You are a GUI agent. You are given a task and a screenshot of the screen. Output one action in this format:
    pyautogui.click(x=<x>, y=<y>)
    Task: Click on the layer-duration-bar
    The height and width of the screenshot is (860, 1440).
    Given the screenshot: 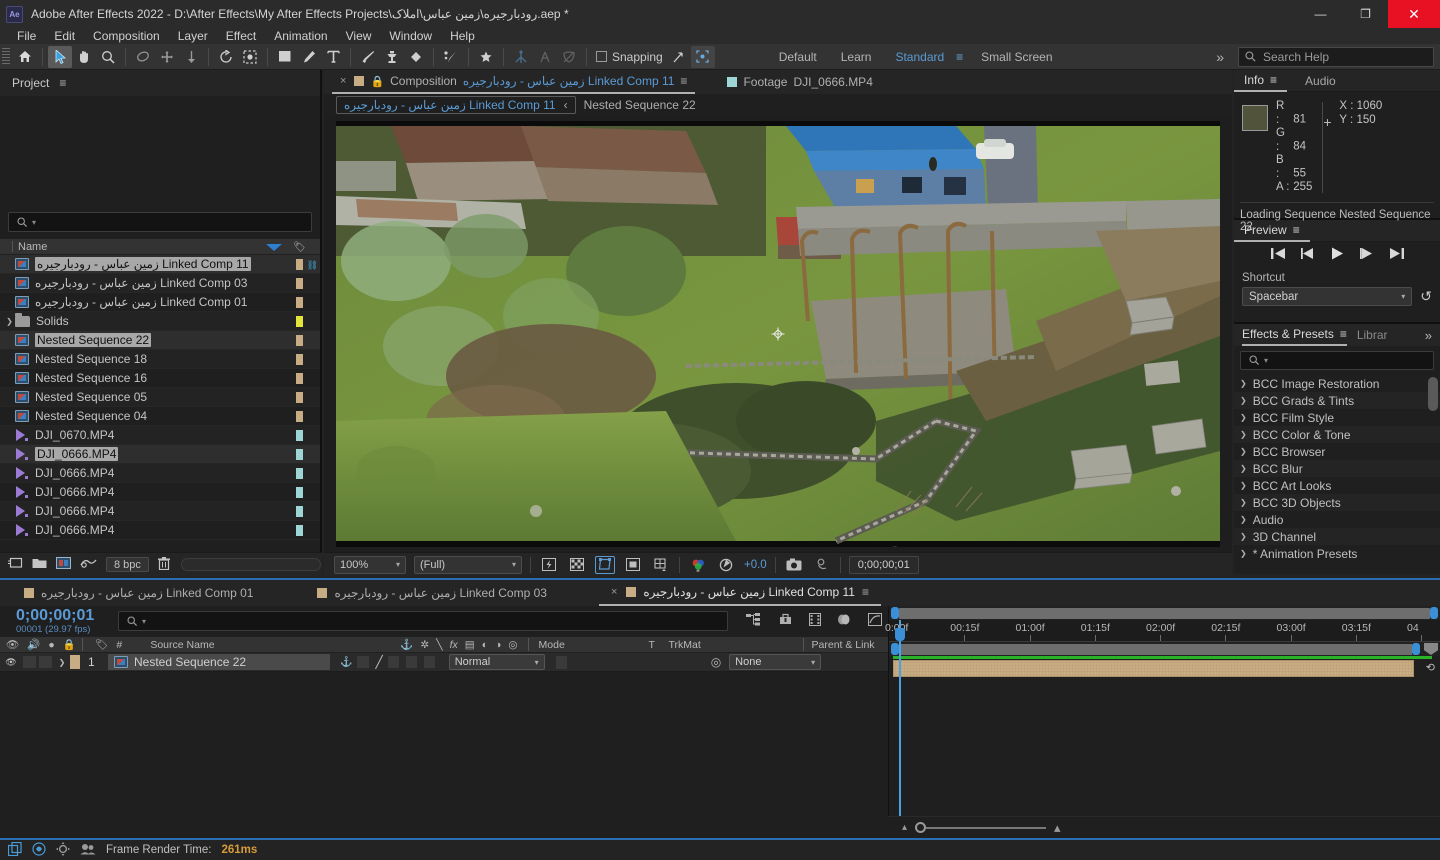 What is the action you would take?
    pyautogui.click(x=1153, y=668)
    